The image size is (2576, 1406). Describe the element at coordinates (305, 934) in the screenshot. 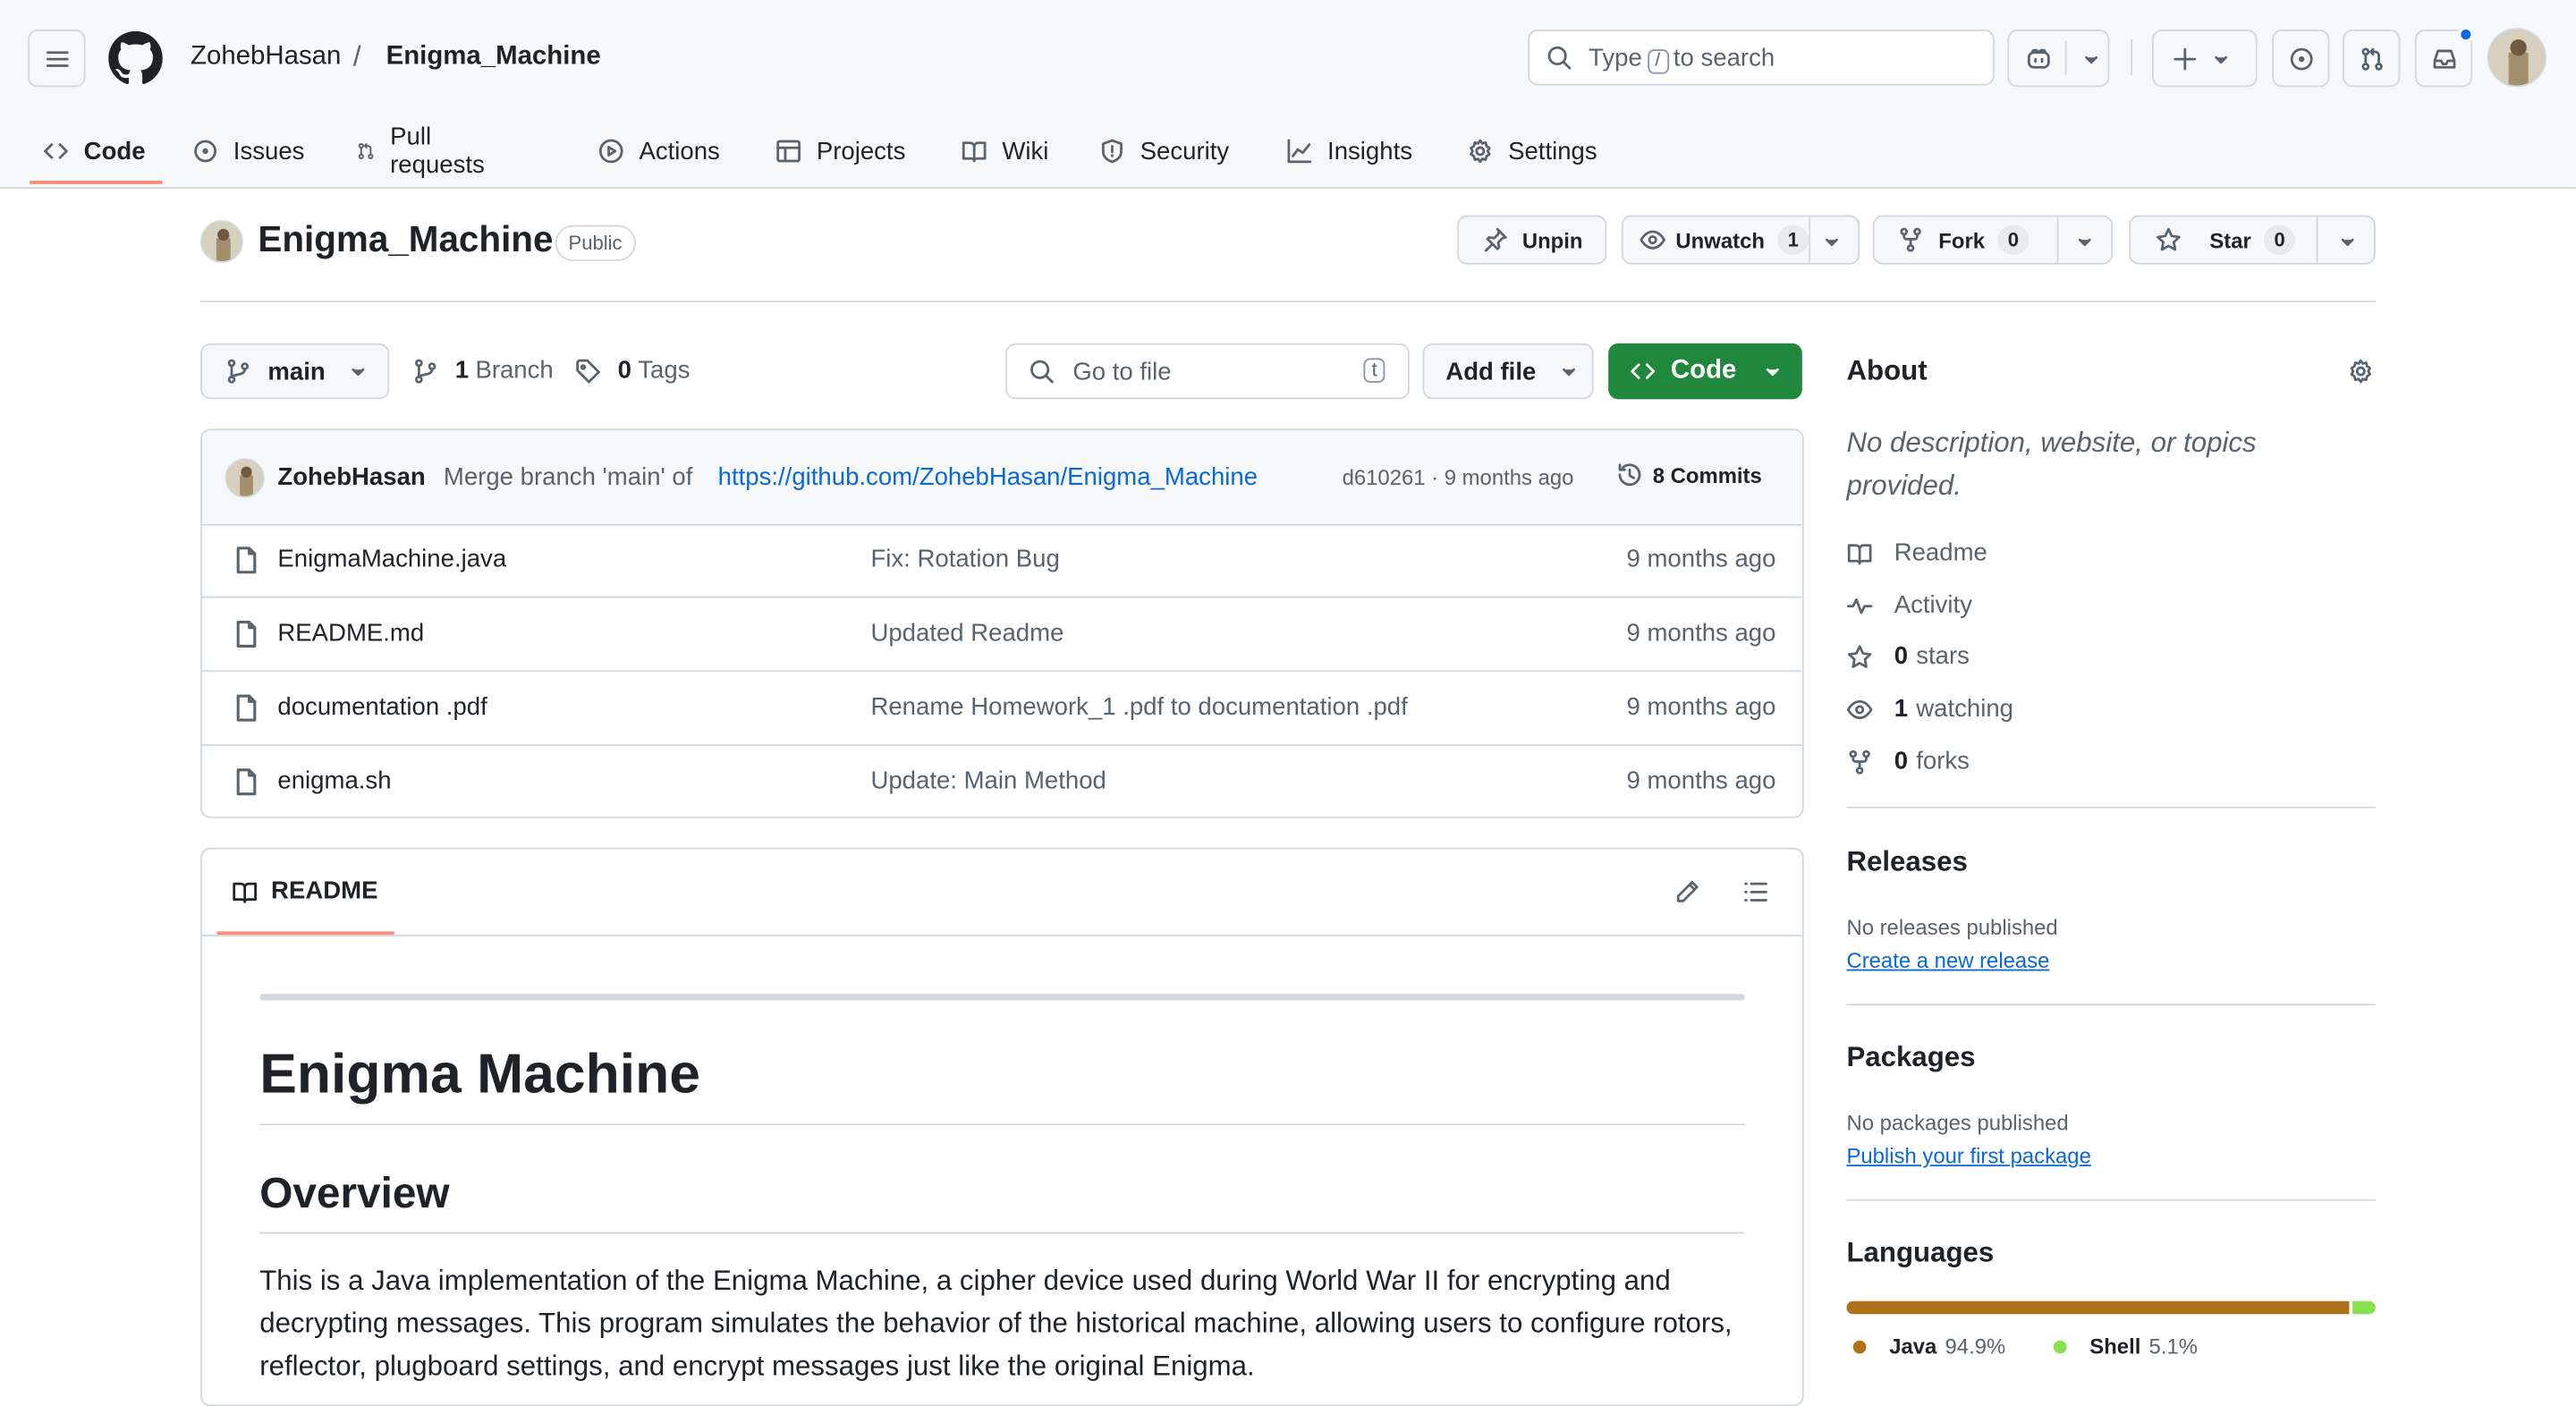

I see `readme-tab-indicator` at that location.